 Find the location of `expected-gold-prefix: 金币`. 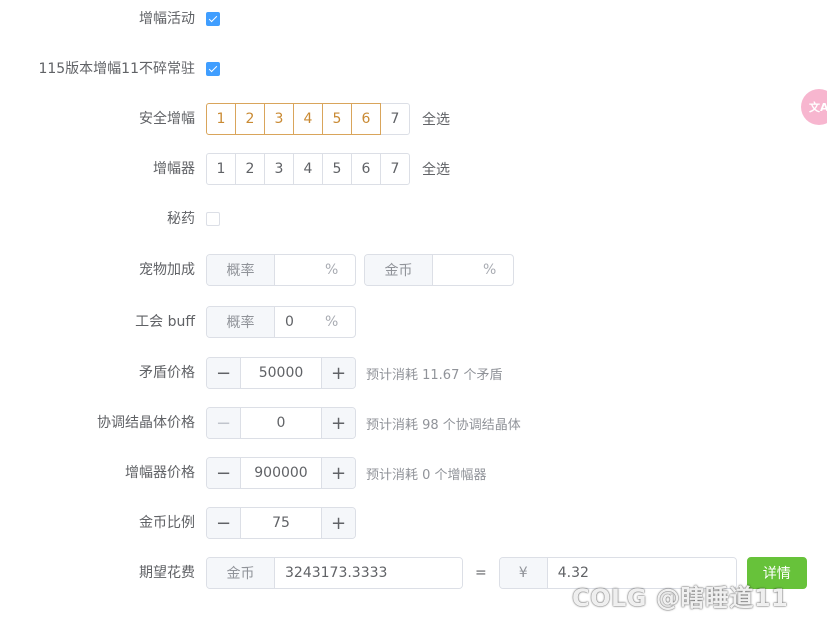

expected-gold-prefix: 金币 is located at coordinates (241, 573).